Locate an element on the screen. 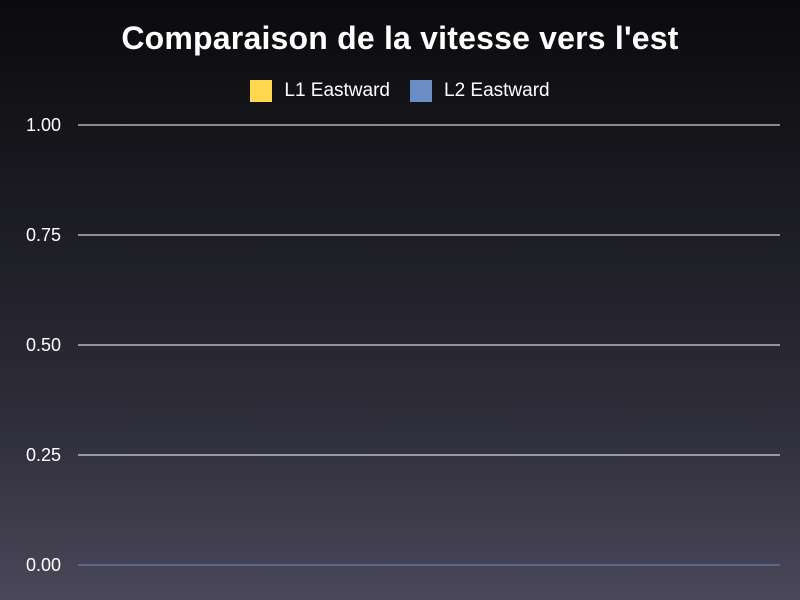 The height and width of the screenshot is (600, 800). y-tick-label-1: 0.25 is located at coordinates (43, 455).